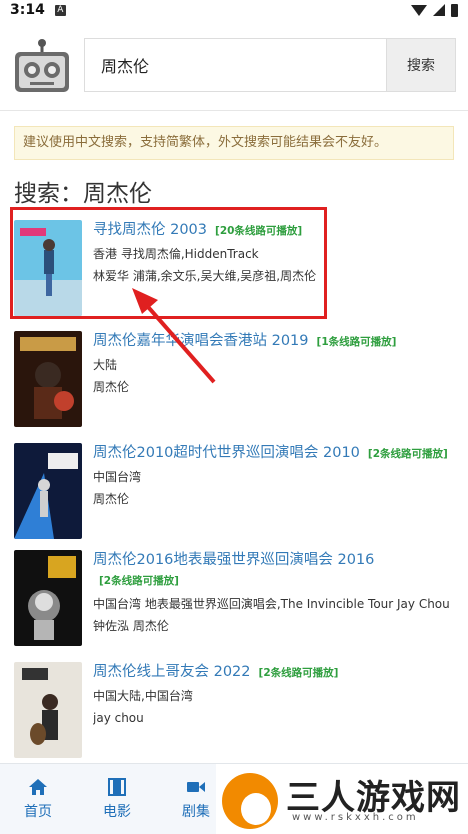 This screenshot has width=468, height=834. What do you see at coordinates (355, 817) in the screenshot?
I see `watermark-url: www.rskxxh.com` at bounding box center [355, 817].